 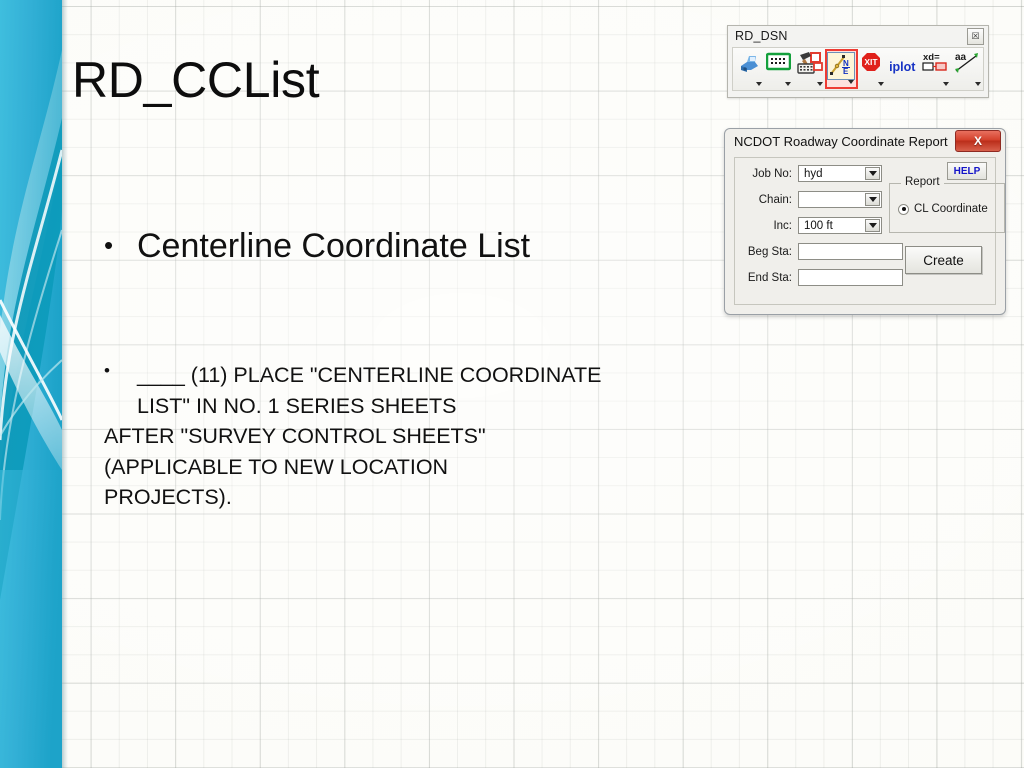 I want to click on field-row-chain: Chain:, so click(x=809, y=199).